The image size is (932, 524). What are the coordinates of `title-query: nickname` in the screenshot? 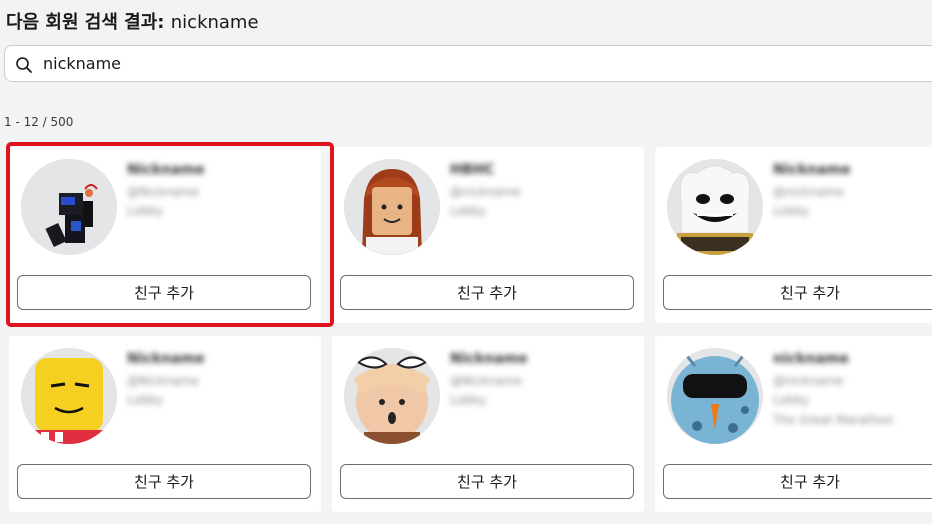 It's located at (214, 22).